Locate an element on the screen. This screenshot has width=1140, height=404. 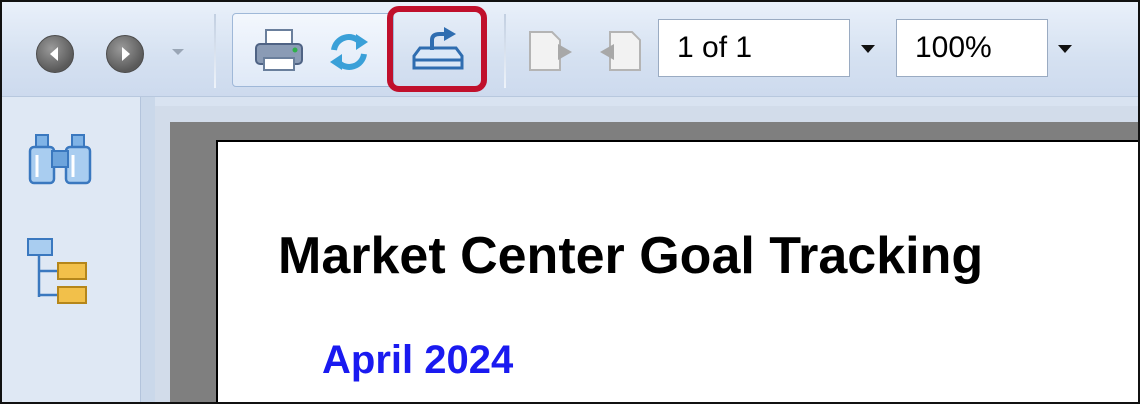
page-selector-value: 1 of 1 is located at coordinates (715, 47).